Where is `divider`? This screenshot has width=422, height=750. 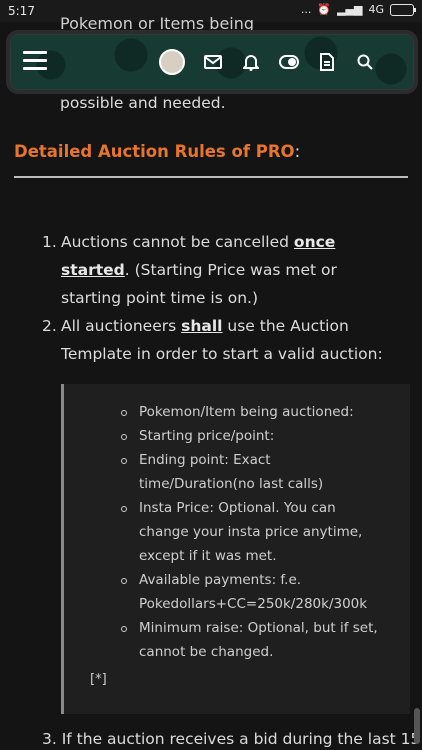
divider is located at coordinates (211, 177).